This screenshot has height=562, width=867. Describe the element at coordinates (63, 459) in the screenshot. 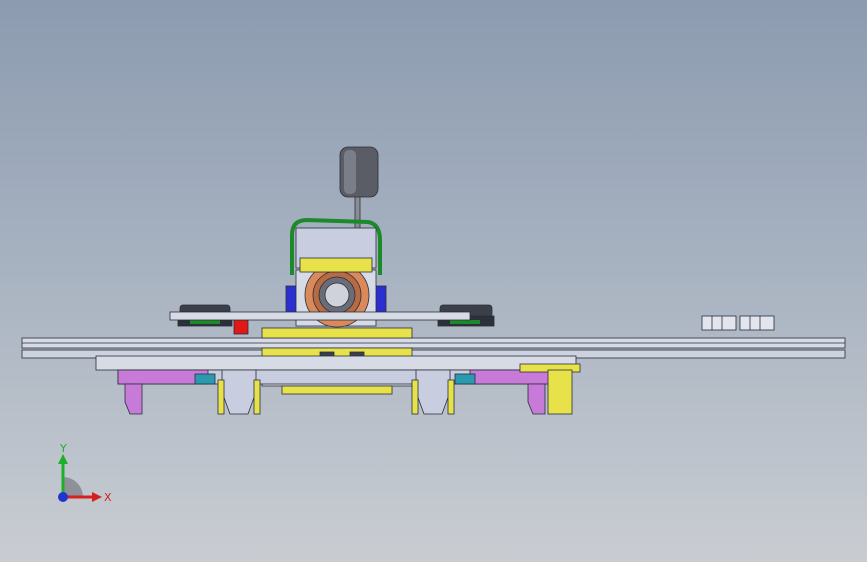

I see `y-axis-arrowhead` at that location.